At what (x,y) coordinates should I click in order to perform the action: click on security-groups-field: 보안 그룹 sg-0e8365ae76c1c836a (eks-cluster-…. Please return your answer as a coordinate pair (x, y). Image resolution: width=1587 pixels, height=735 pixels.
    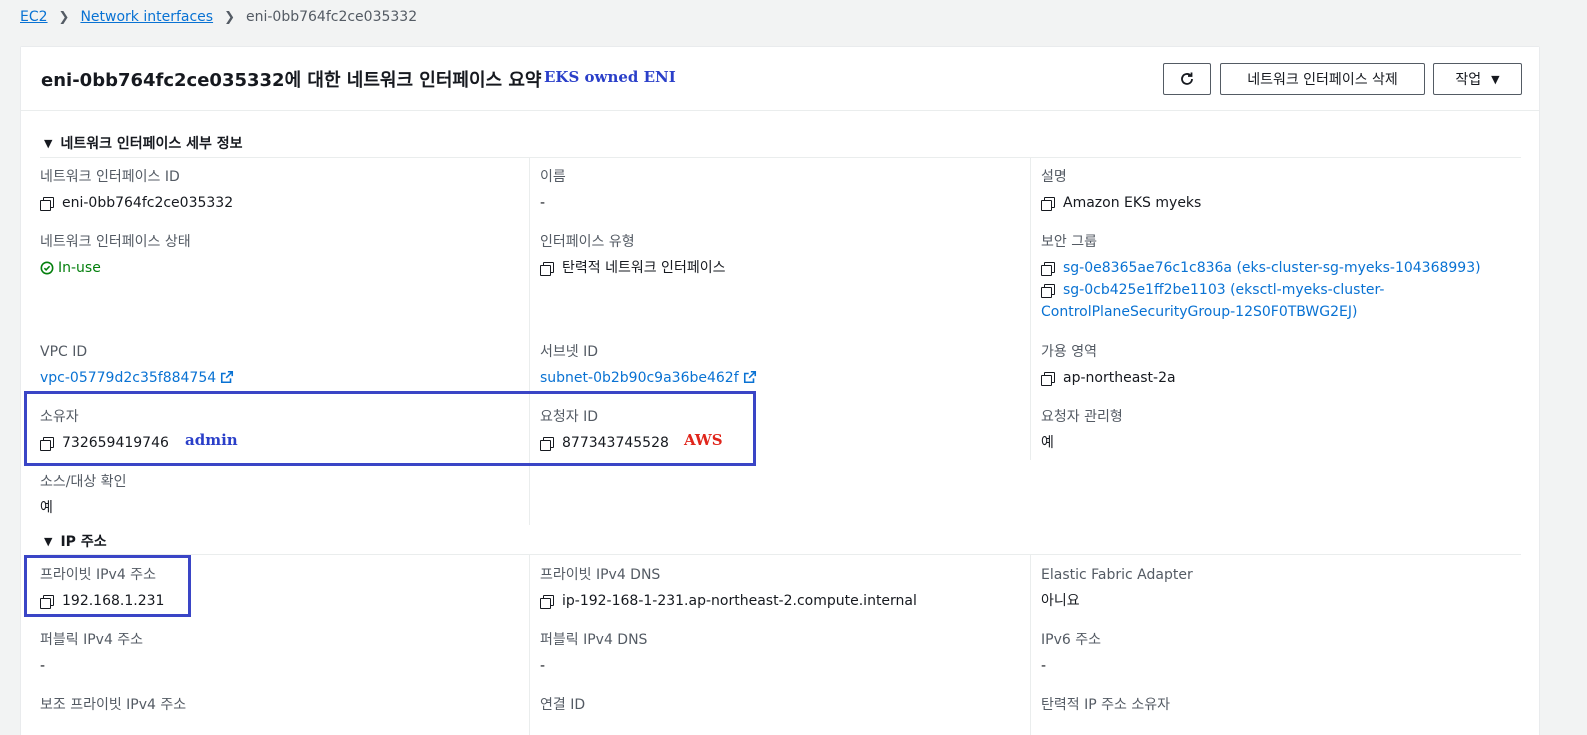
    Looking at the image, I should click on (1276, 278).